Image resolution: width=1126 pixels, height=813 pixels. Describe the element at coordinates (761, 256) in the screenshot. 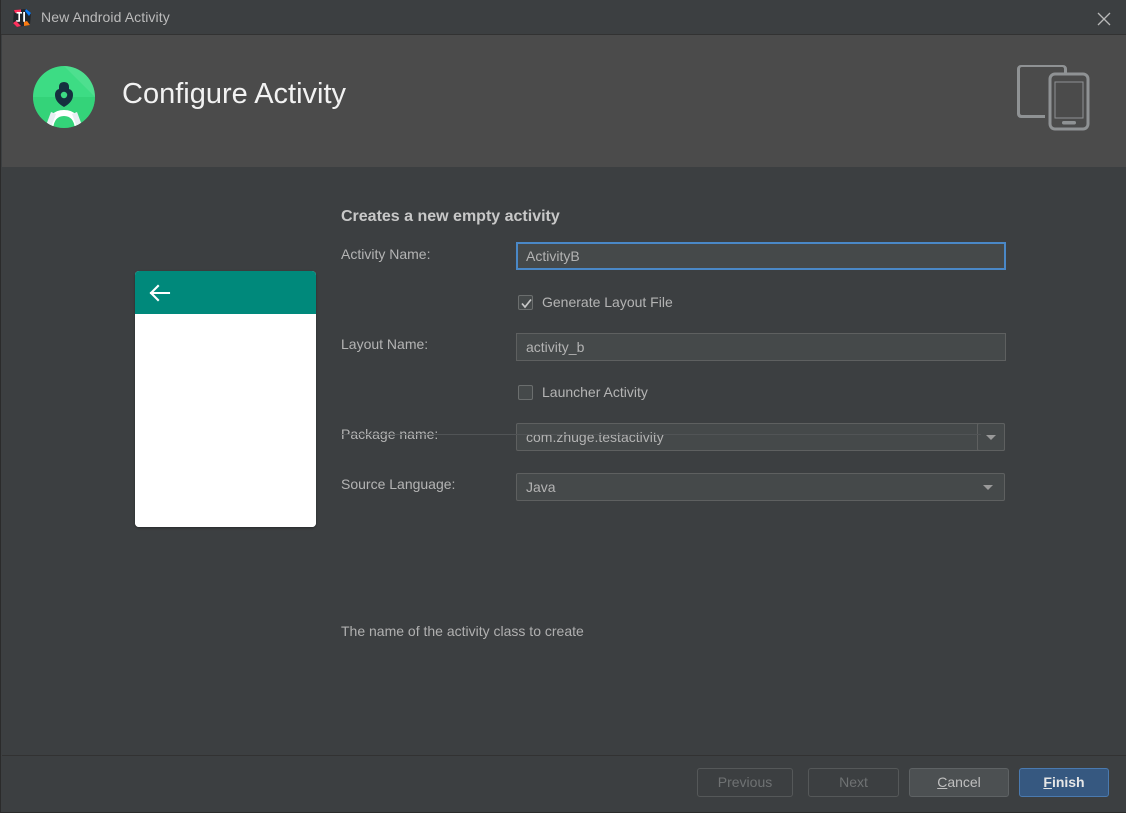

I see `activity-name-input` at that location.